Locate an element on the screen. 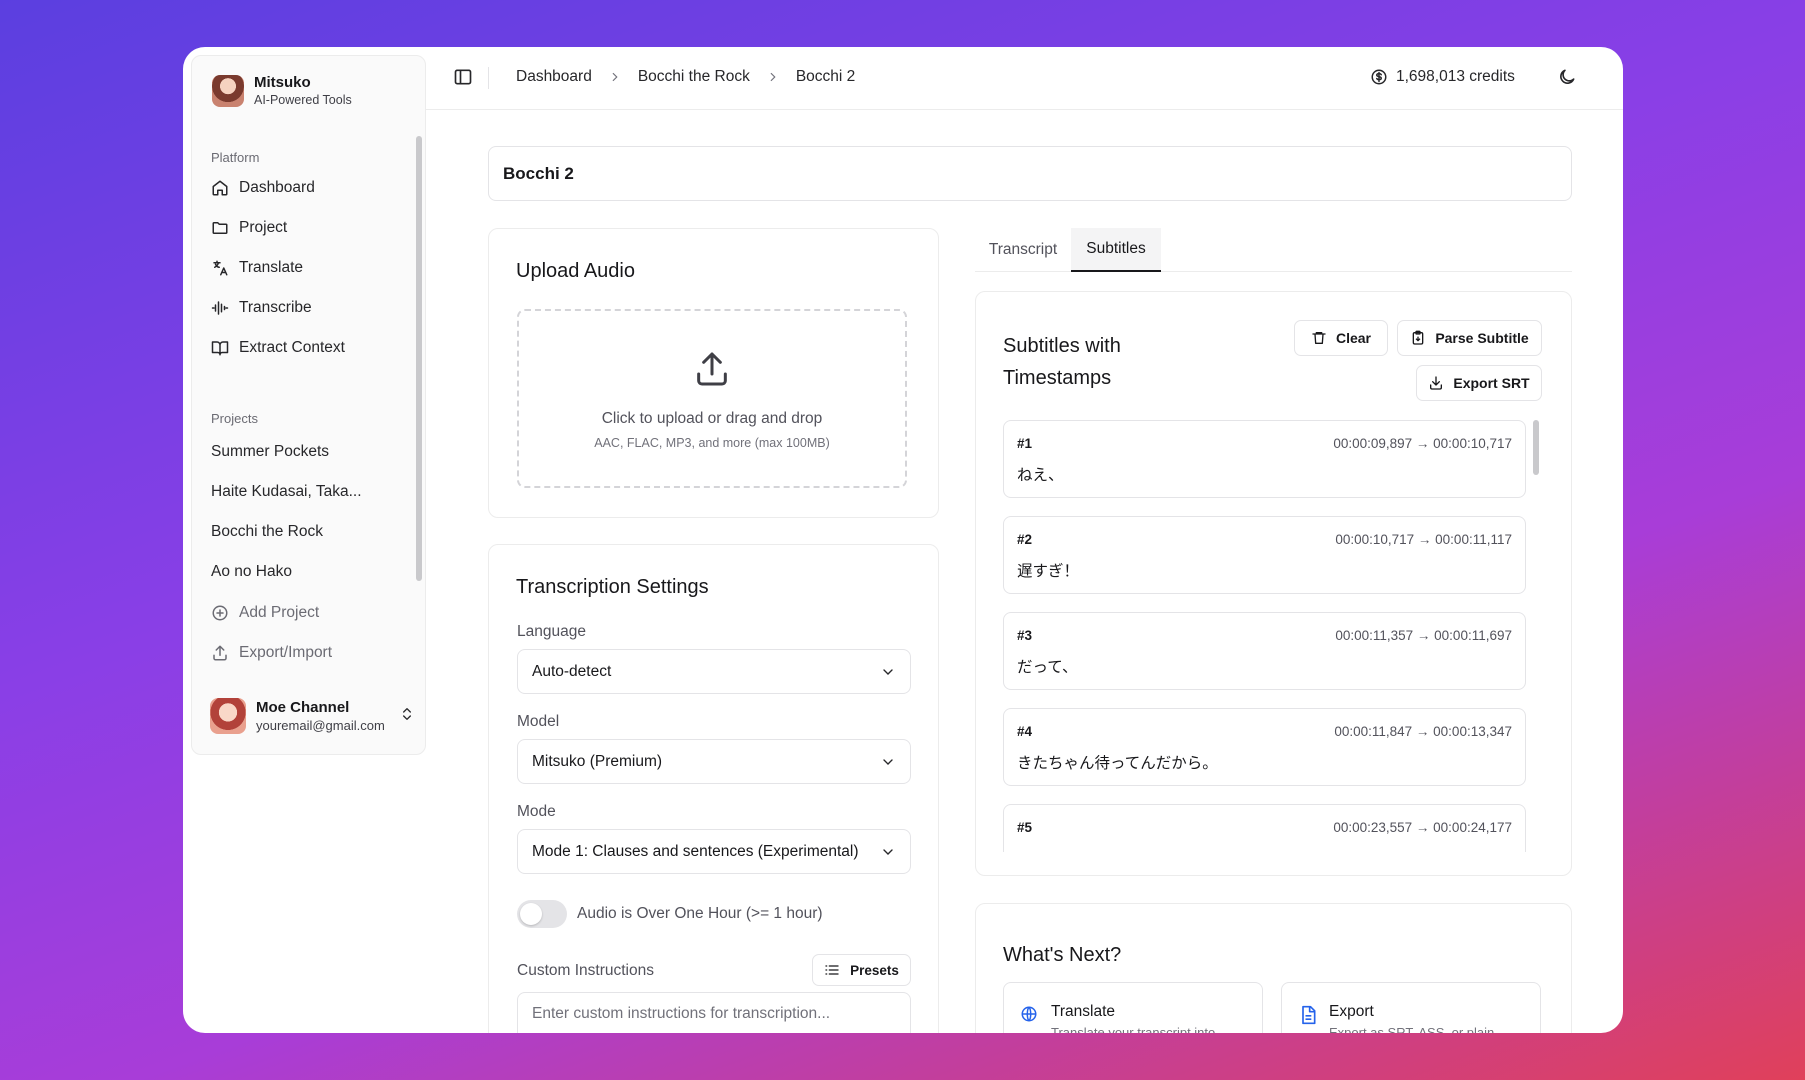  subtitle-text: 遅すぎ！ is located at coordinates (1048, 571).